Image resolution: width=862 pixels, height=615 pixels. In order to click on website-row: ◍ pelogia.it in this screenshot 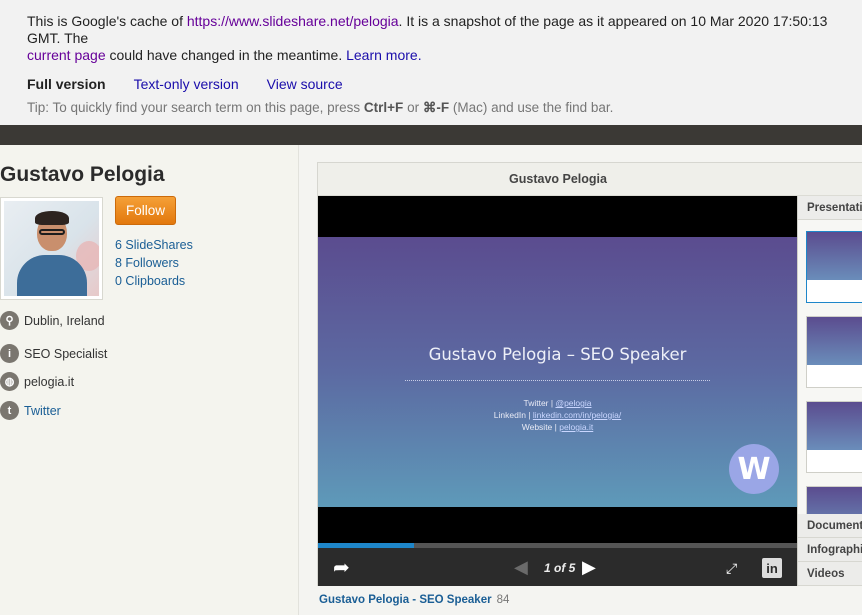, I will do `click(37, 381)`.